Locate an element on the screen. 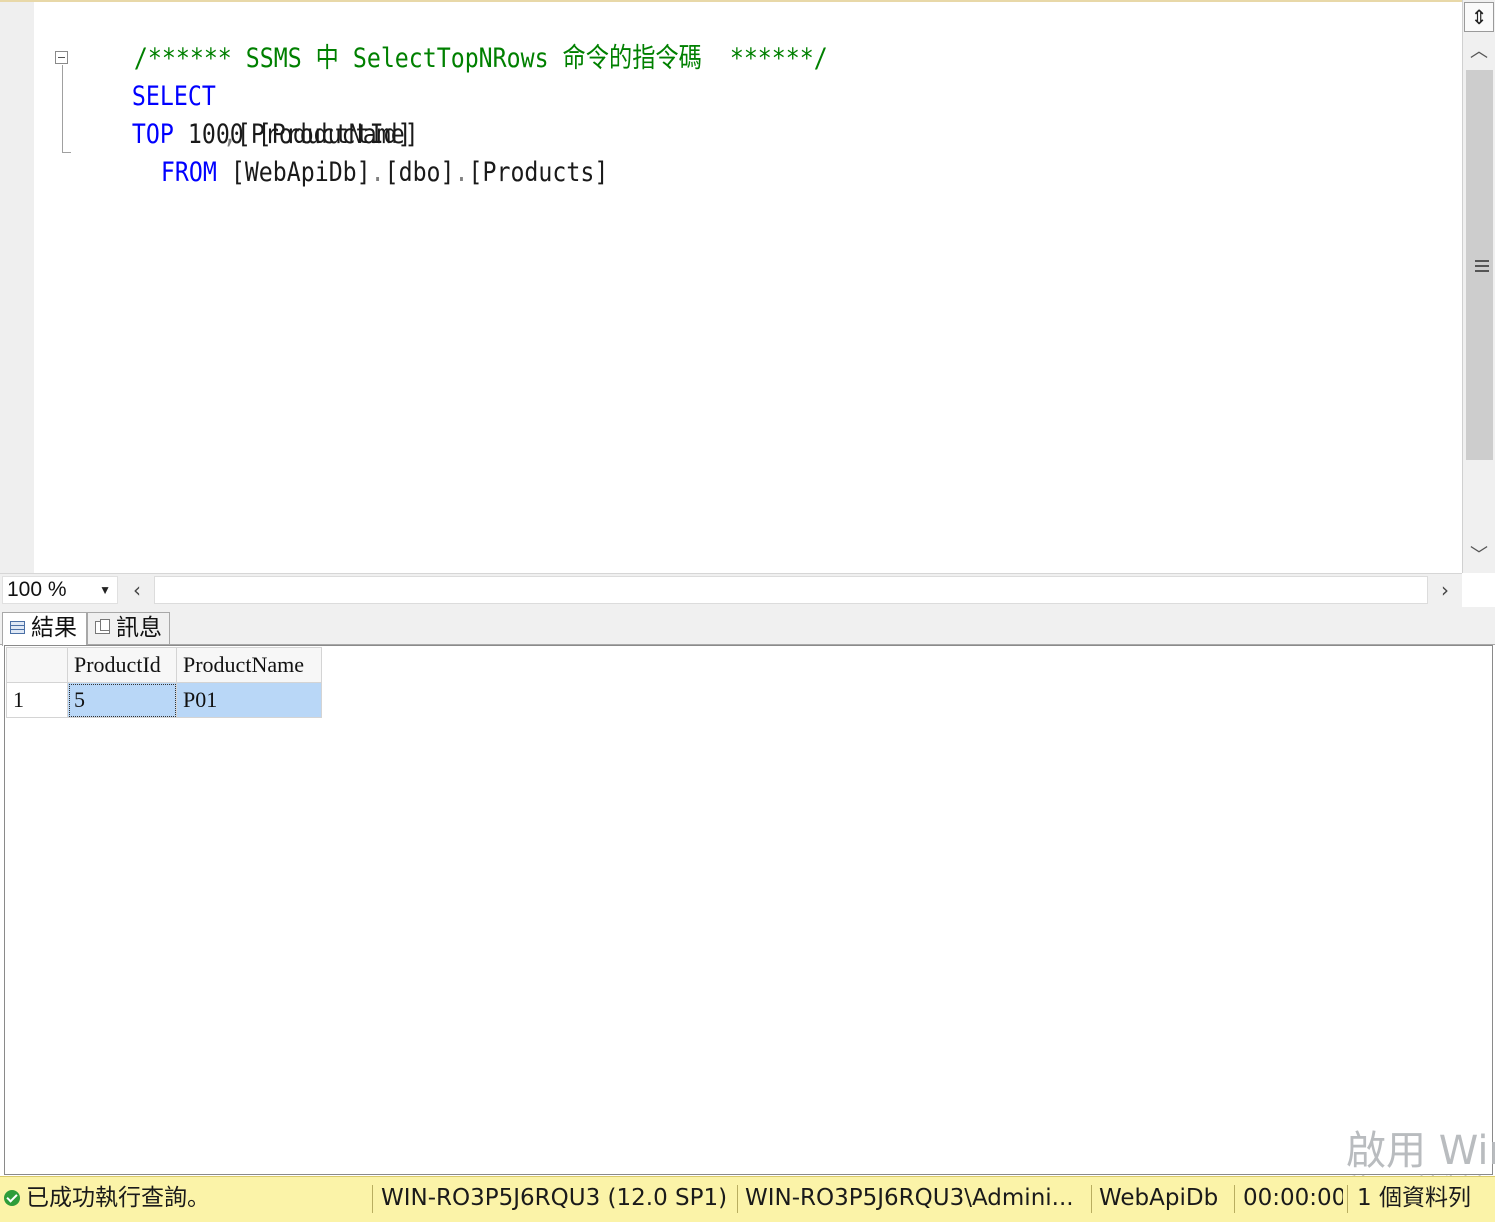 This screenshot has height=1222, width=1495. success-check-icon is located at coordinates (12, 1198).